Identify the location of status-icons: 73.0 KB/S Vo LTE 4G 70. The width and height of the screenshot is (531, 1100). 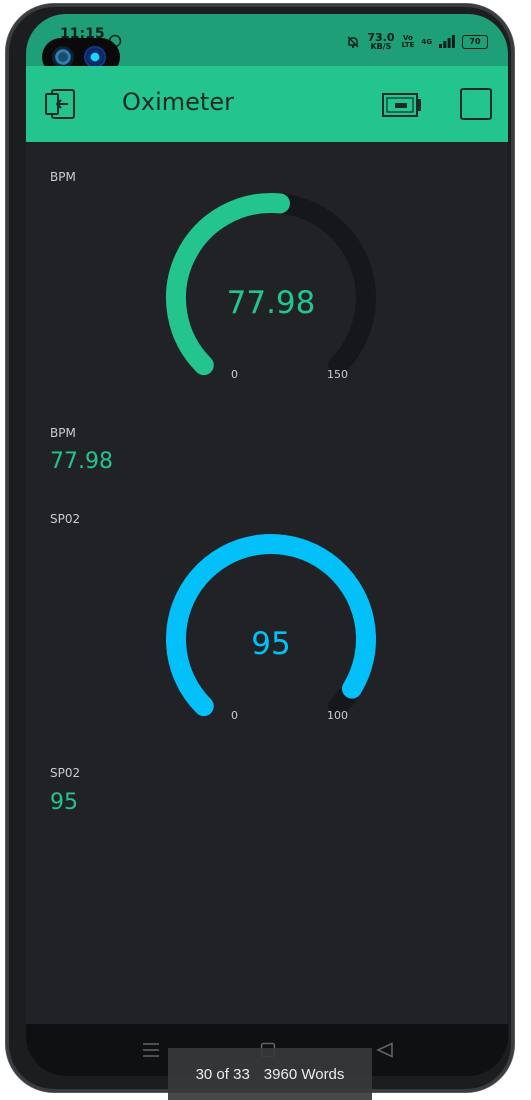
(417, 41).